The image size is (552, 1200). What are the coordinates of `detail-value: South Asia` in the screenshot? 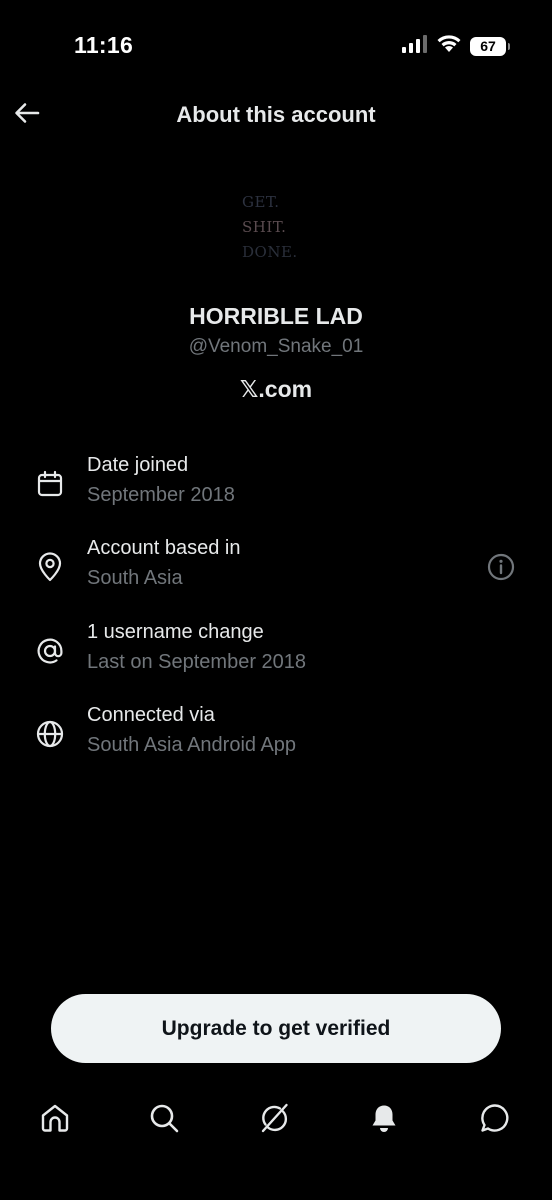 It's located at (135, 578).